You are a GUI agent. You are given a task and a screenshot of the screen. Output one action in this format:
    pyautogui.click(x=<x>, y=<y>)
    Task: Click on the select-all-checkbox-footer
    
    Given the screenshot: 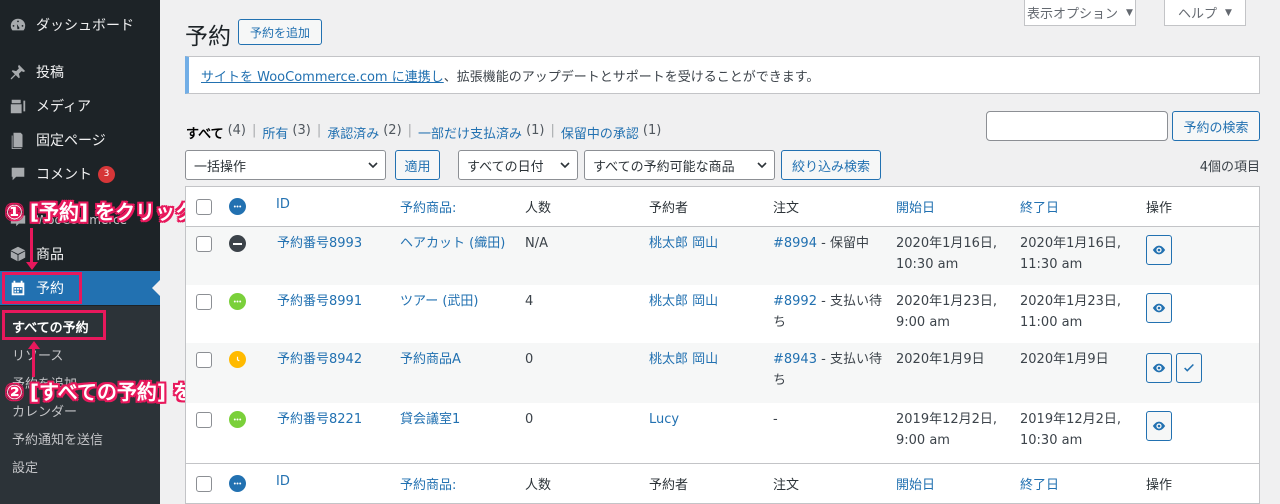 What is the action you would take?
    pyautogui.click(x=204, y=484)
    